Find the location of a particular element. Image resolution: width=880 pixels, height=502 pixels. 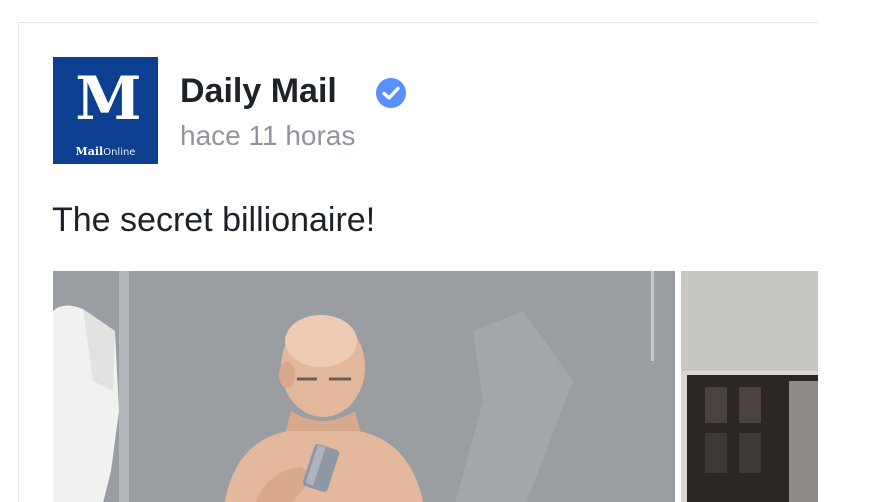

logo-strip-brand: Mail is located at coordinates (89, 151).